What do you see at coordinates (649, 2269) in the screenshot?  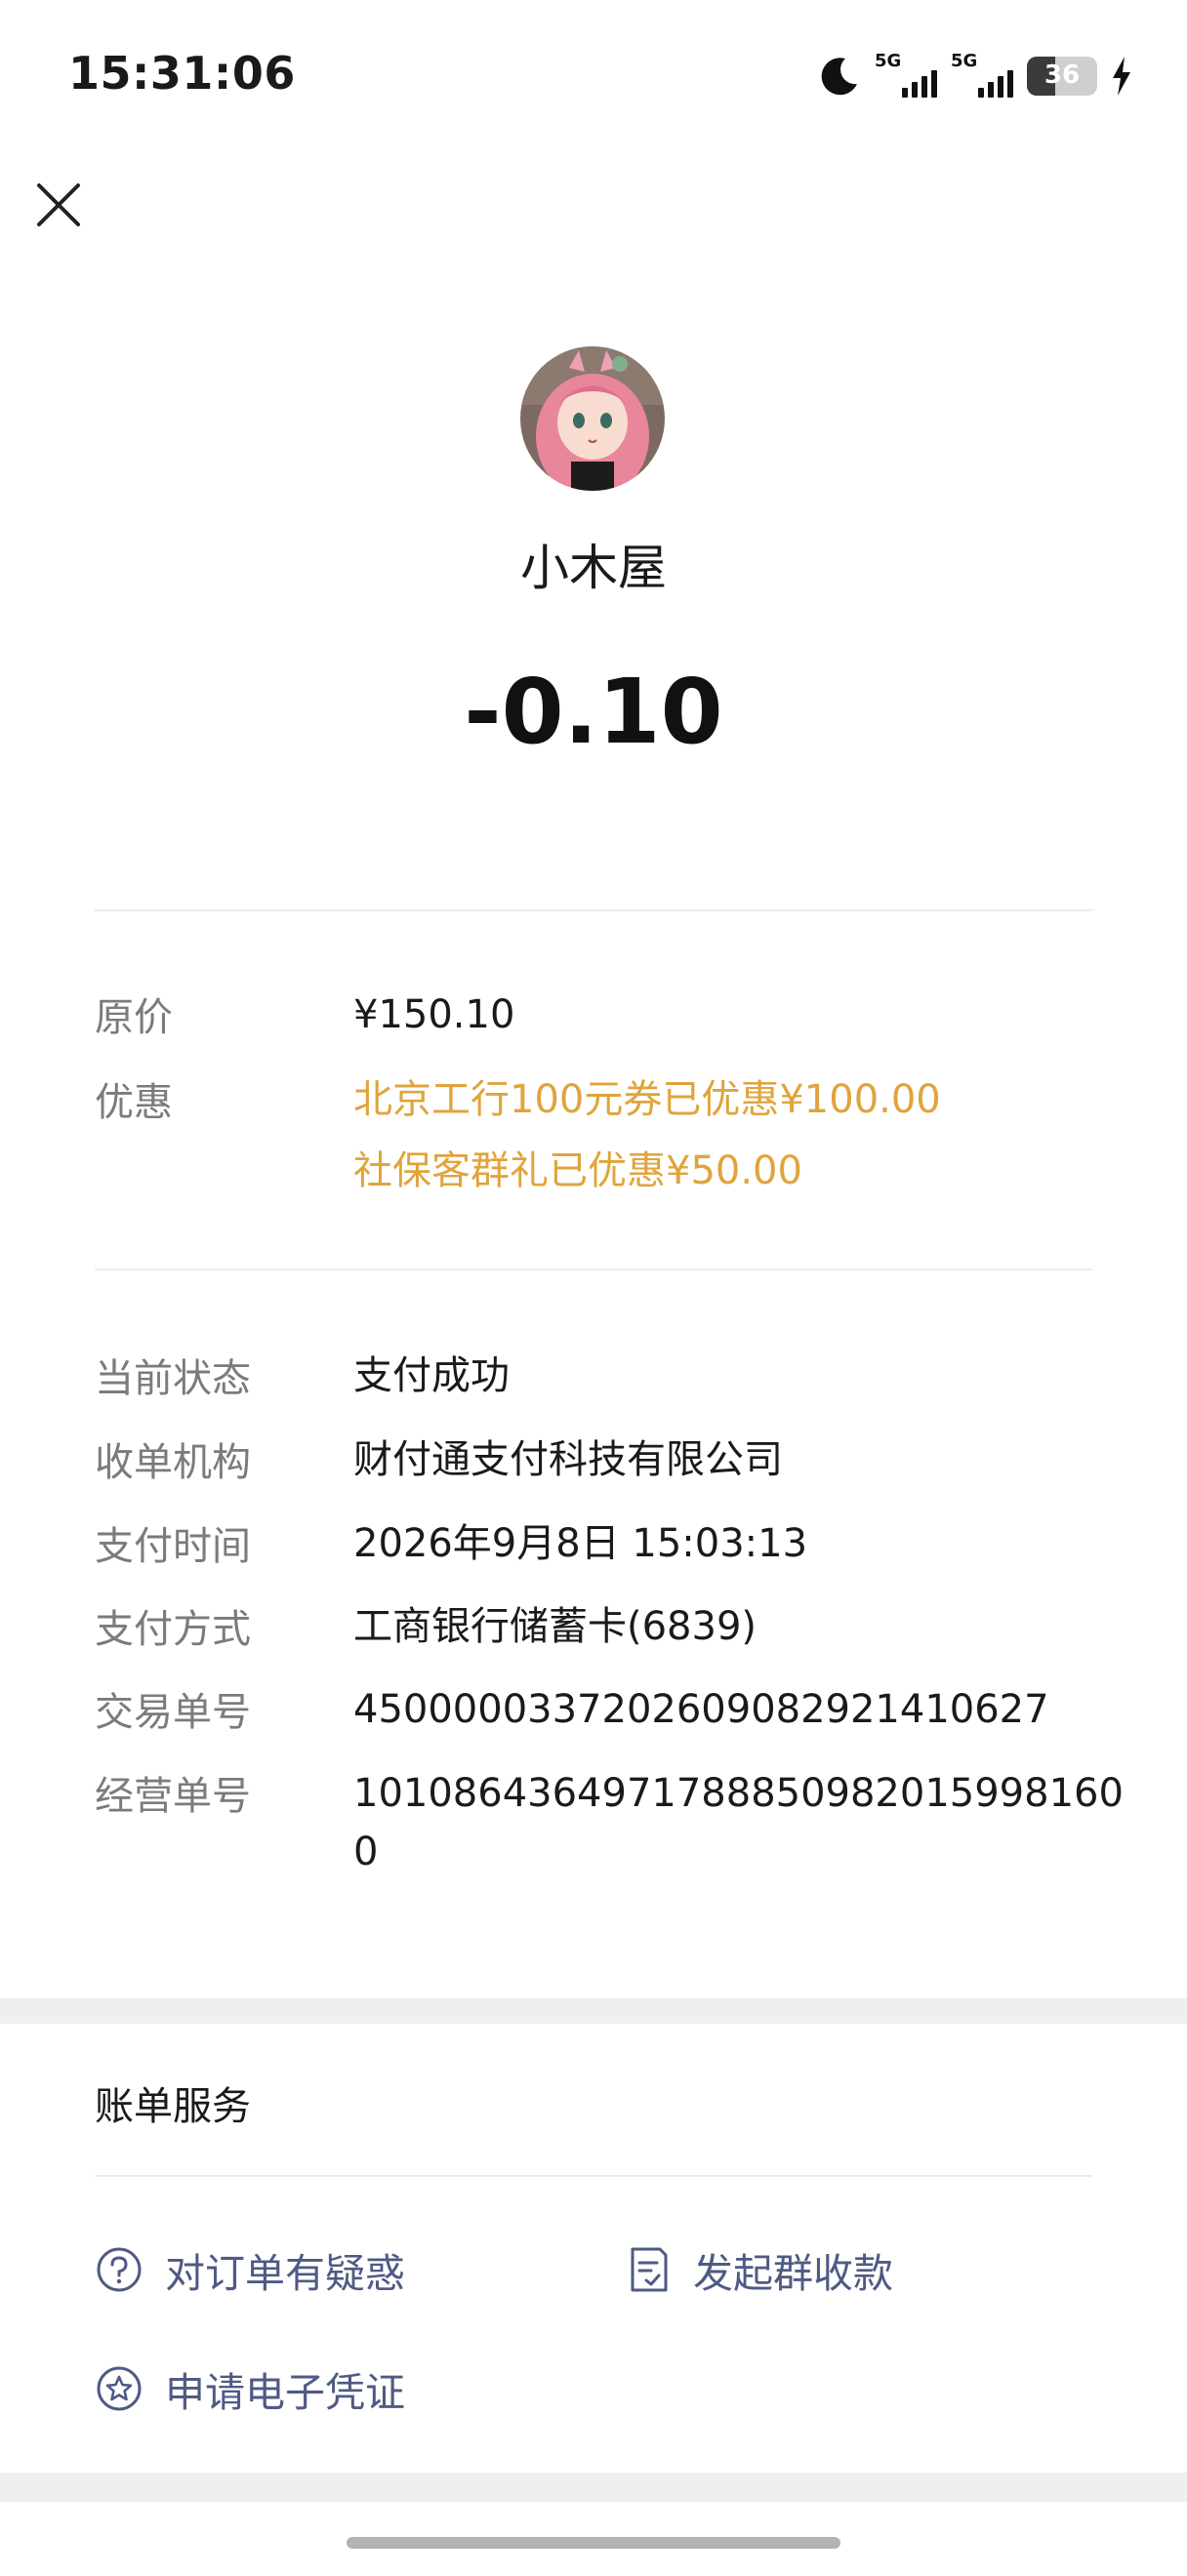 I see `receipt-icon` at bounding box center [649, 2269].